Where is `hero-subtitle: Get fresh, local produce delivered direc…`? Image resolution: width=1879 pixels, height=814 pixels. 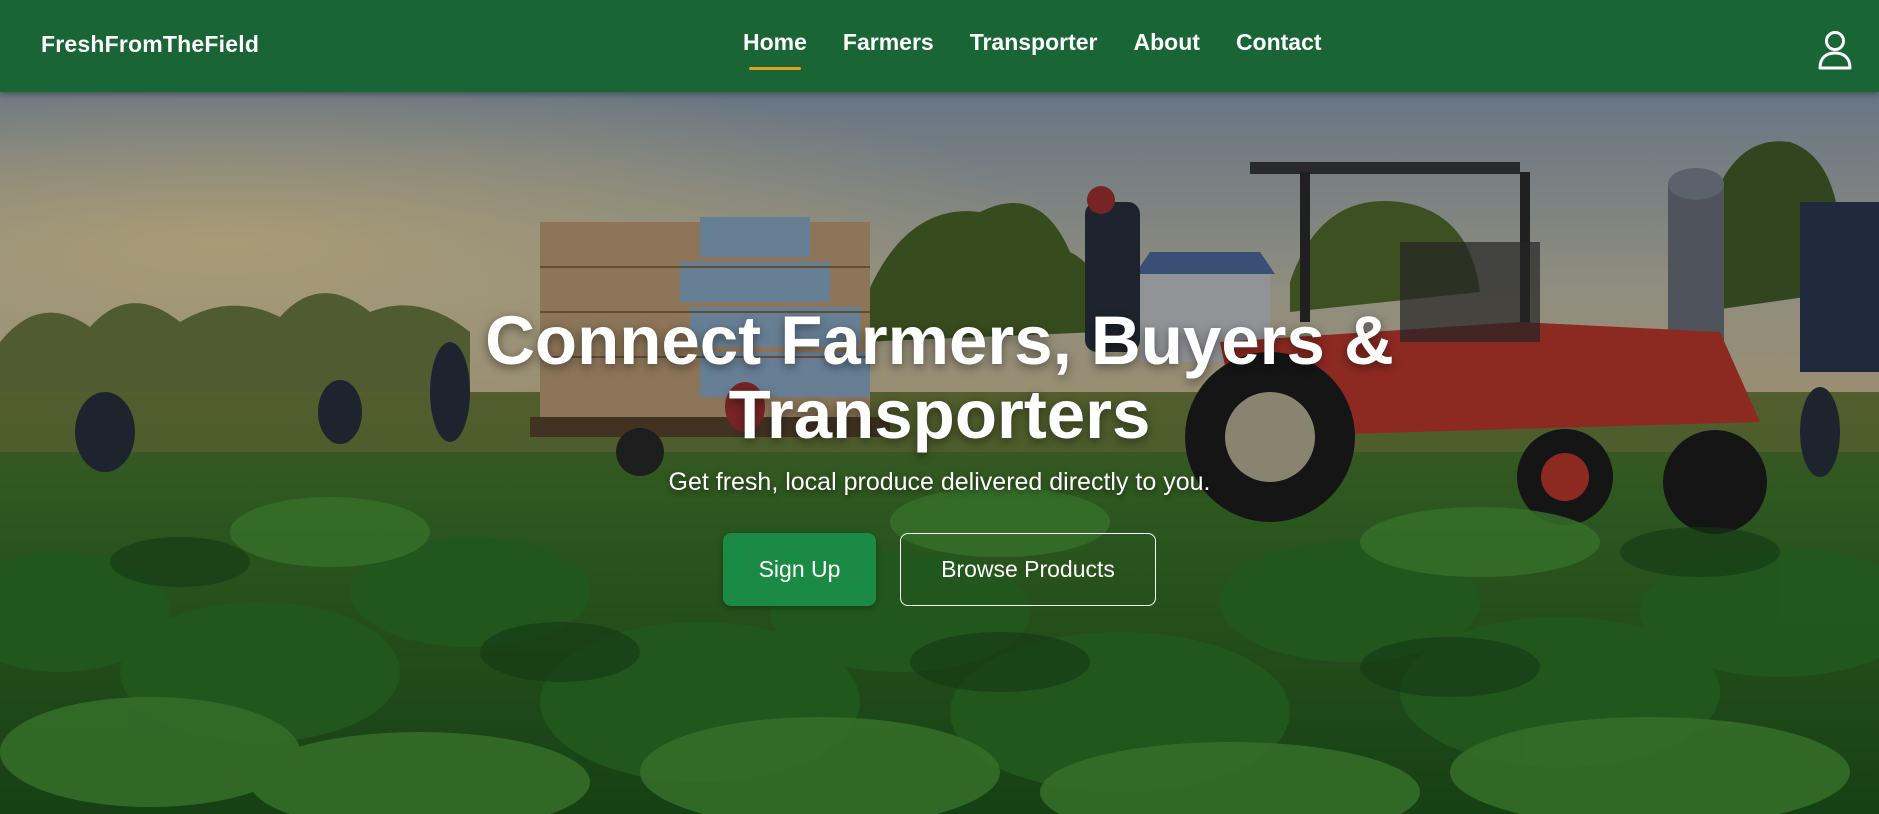 hero-subtitle: Get fresh, local produce delivered direc… is located at coordinates (939, 482).